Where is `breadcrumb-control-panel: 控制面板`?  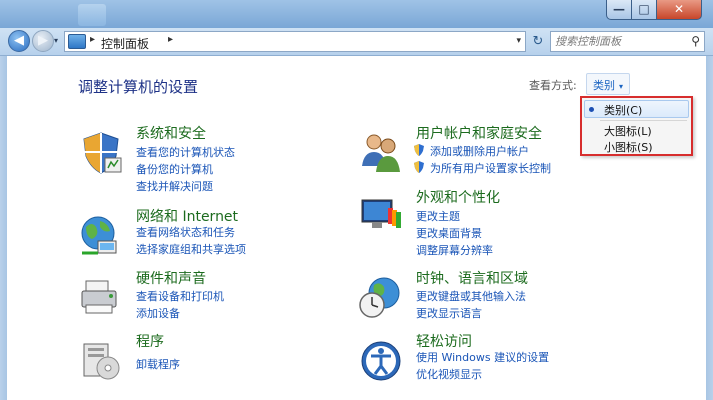 breadcrumb-control-panel: 控制面板 is located at coordinates (125, 43).